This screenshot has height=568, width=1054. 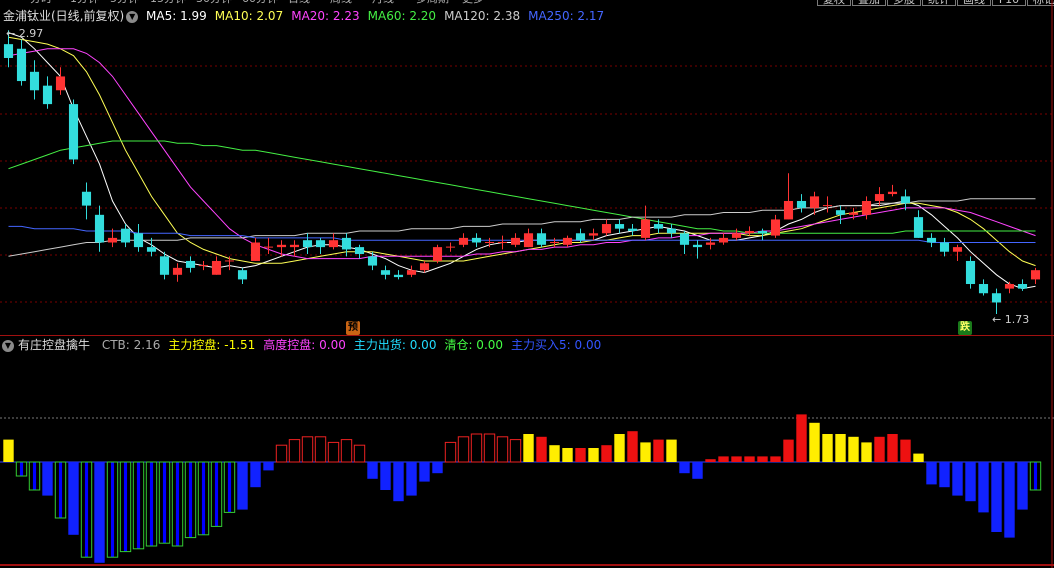 I want to click on price-high-label: ← 2.97, so click(x=25, y=33).